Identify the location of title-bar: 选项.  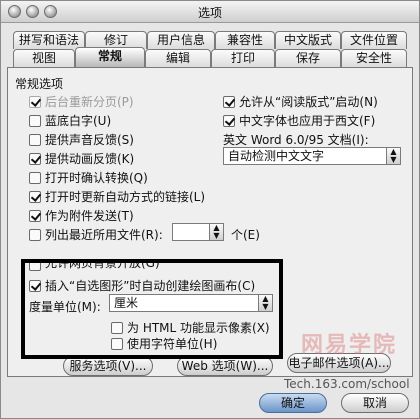
(210, 12).